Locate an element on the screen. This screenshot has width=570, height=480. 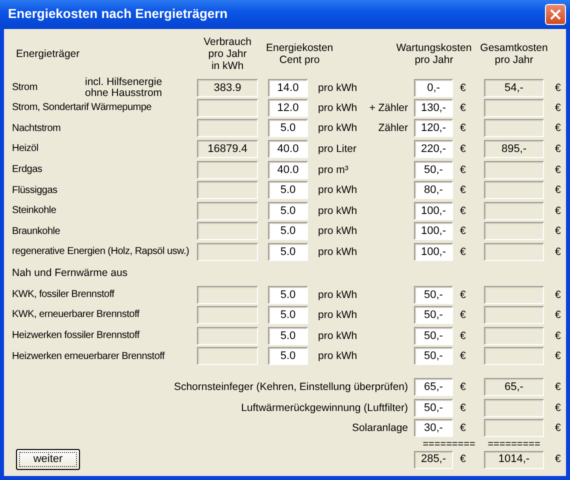
total-field: 1014,- is located at coordinates (514, 459).